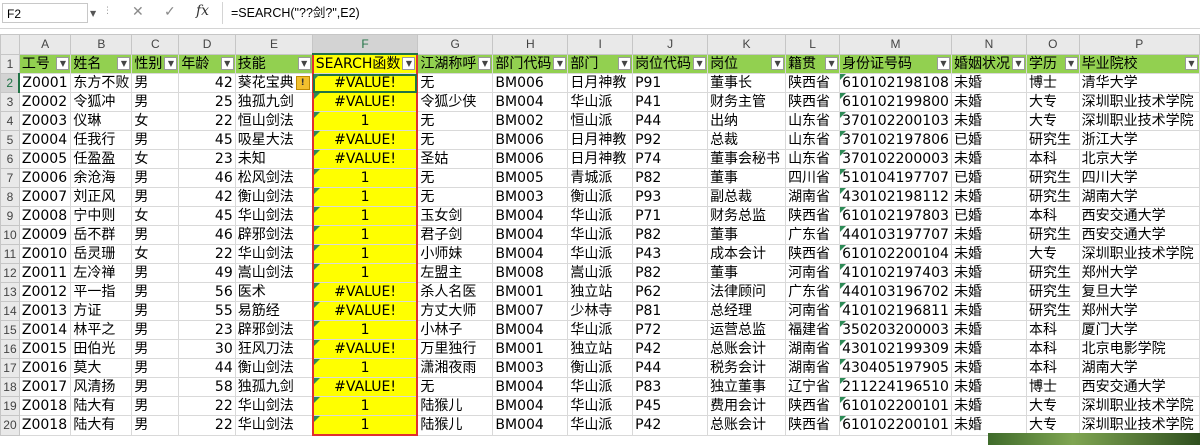 This screenshot has width=1200, height=445. Describe the element at coordinates (670, 44) in the screenshot. I see `column-header-j: J` at that location.